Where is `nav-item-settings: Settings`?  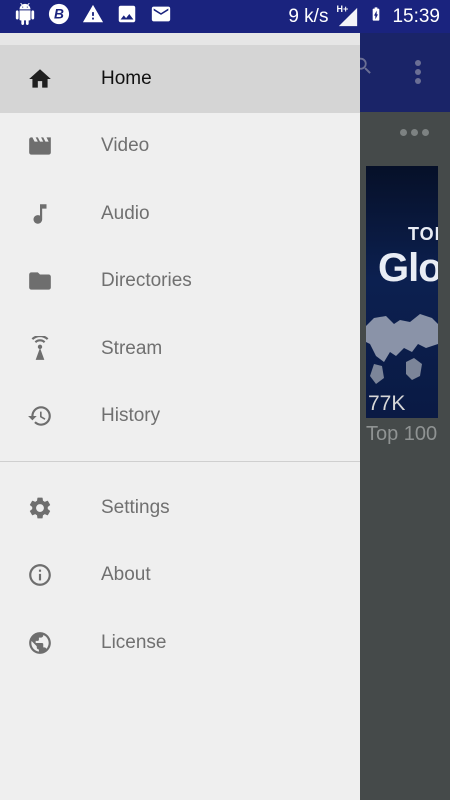 nav-item-settings: Settings is located at coordinates (180, 508).